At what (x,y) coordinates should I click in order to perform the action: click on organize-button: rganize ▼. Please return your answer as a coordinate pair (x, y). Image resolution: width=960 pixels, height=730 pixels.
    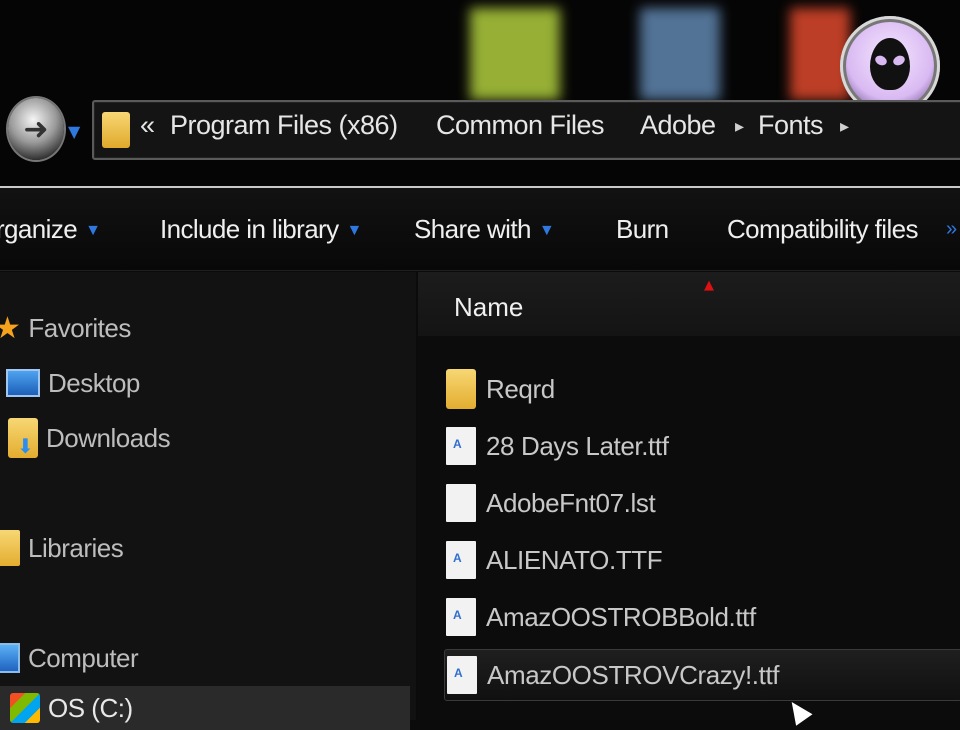
    Looking at the image, I should click on (50, 229).